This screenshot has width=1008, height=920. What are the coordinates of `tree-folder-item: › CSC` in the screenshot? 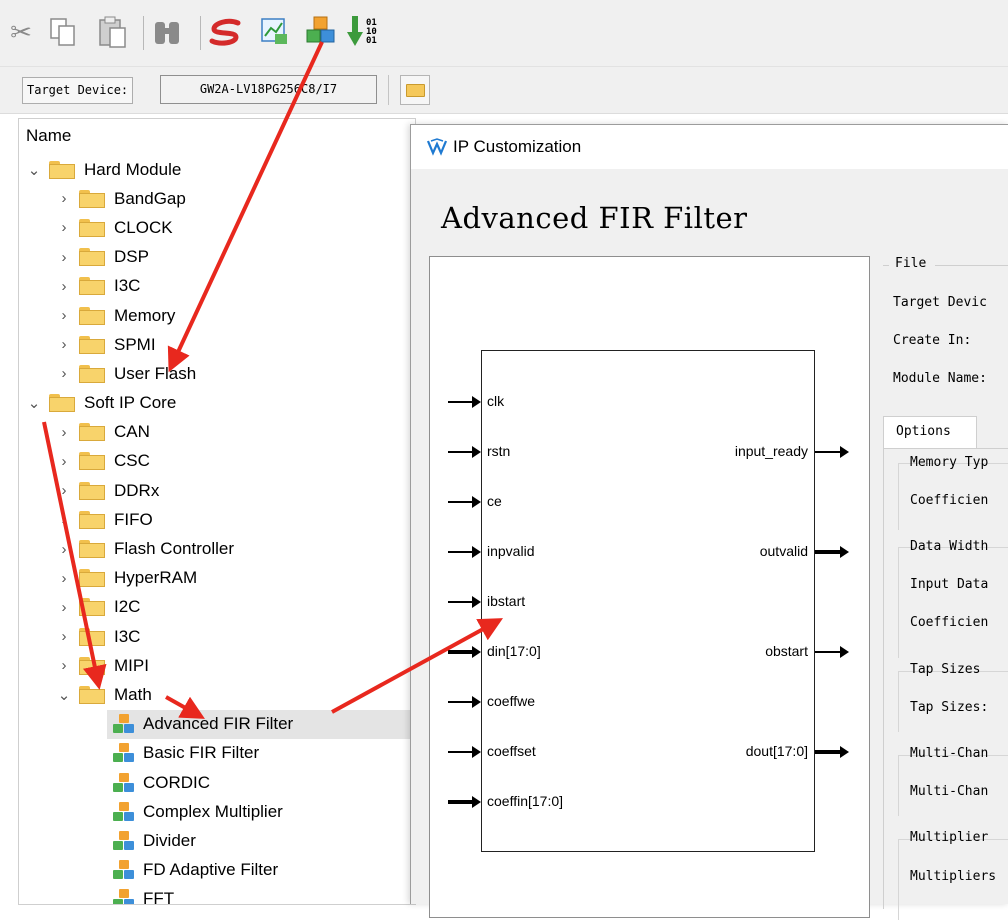 It's located at (217, 461).